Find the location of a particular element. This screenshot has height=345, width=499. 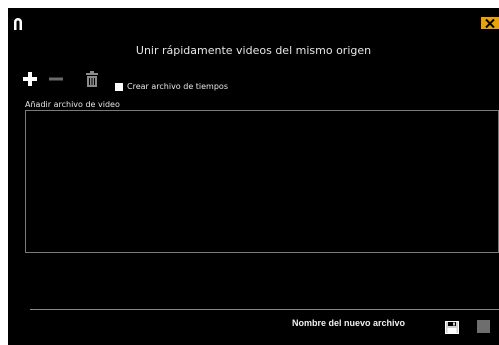

close-icon is located at coordinates (490, 23).